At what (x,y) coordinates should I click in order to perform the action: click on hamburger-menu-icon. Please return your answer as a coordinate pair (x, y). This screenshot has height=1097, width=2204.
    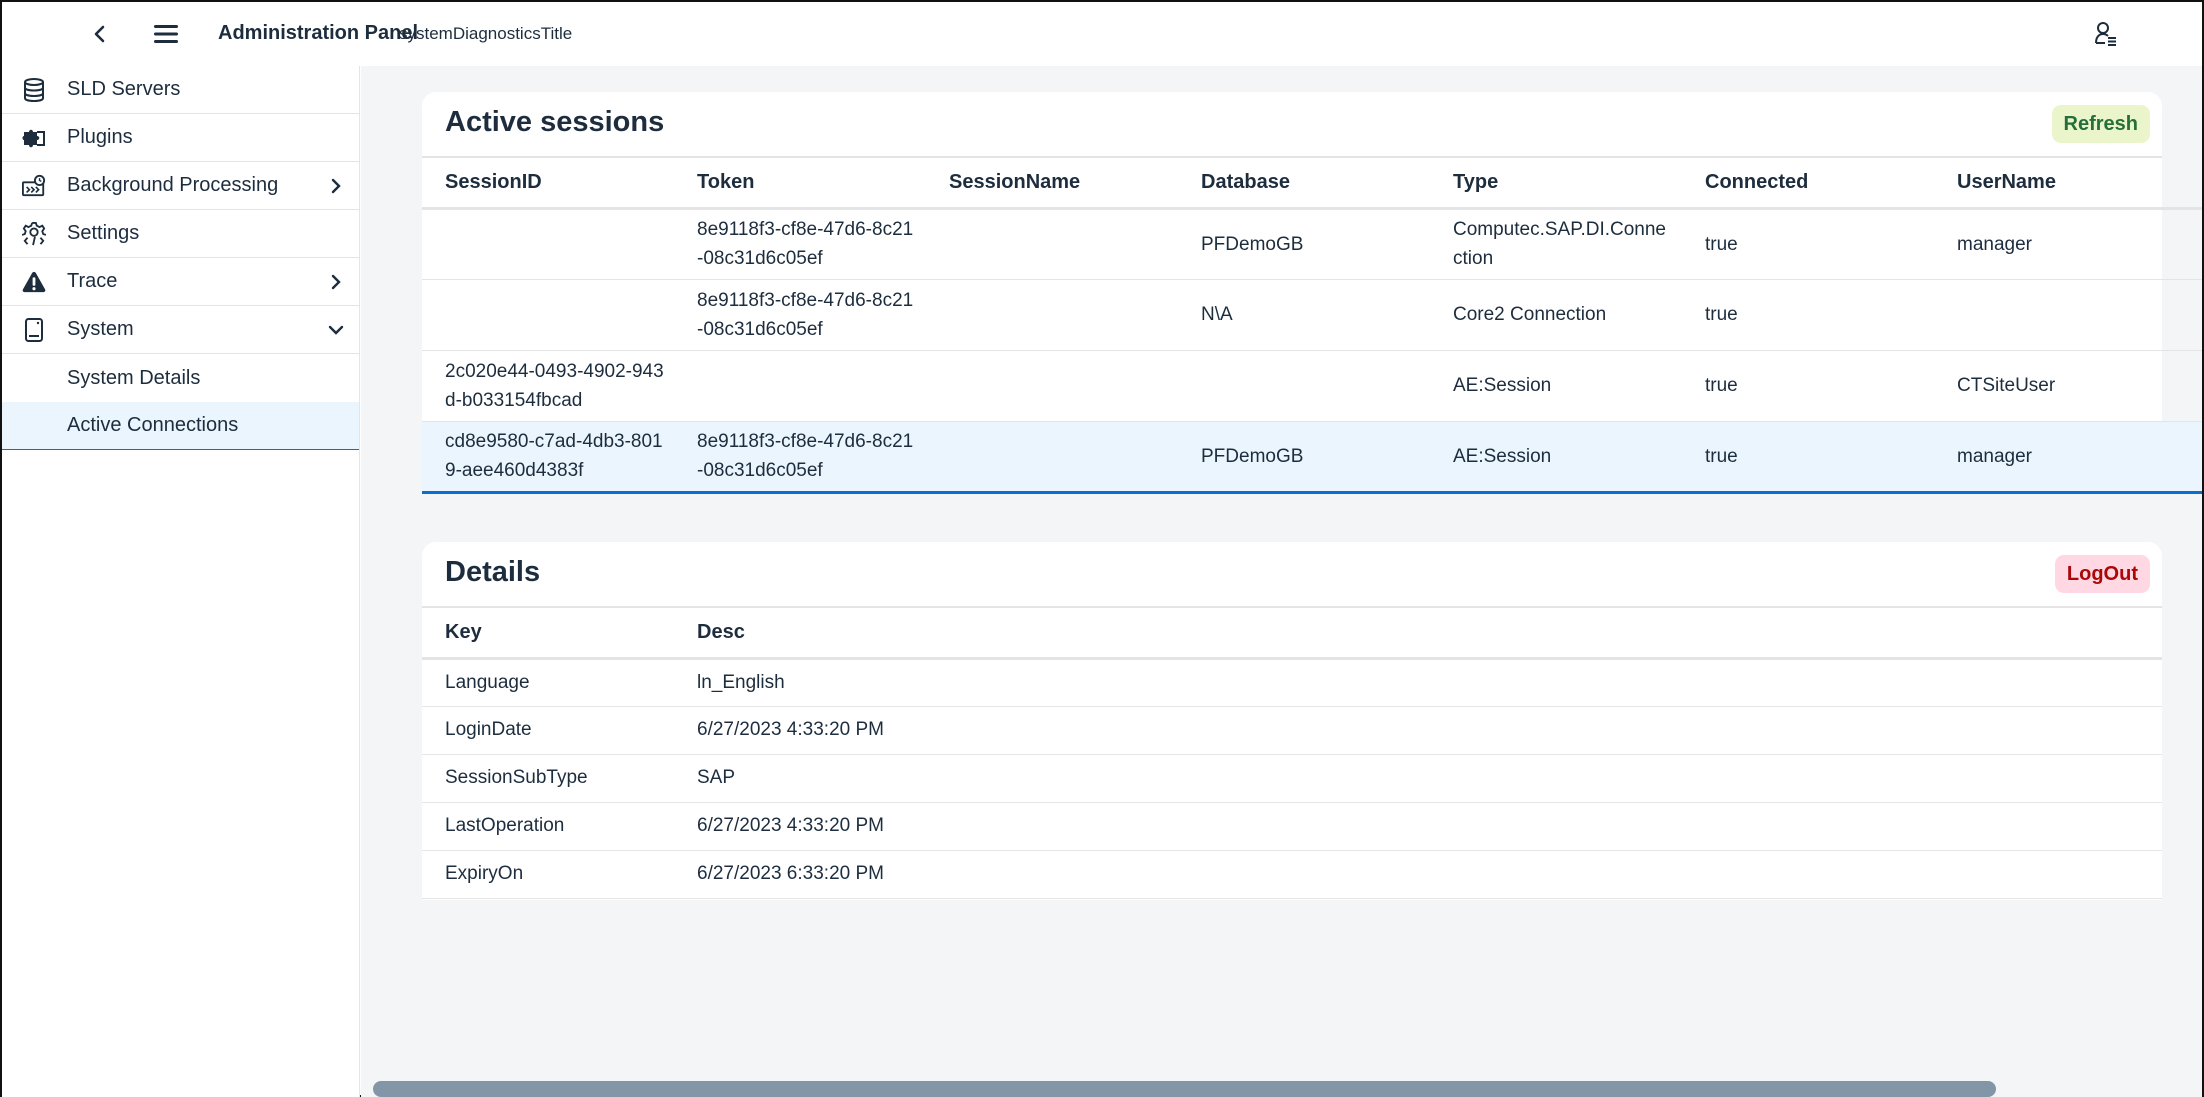
    Looking at the image, I should click on (166, 34).